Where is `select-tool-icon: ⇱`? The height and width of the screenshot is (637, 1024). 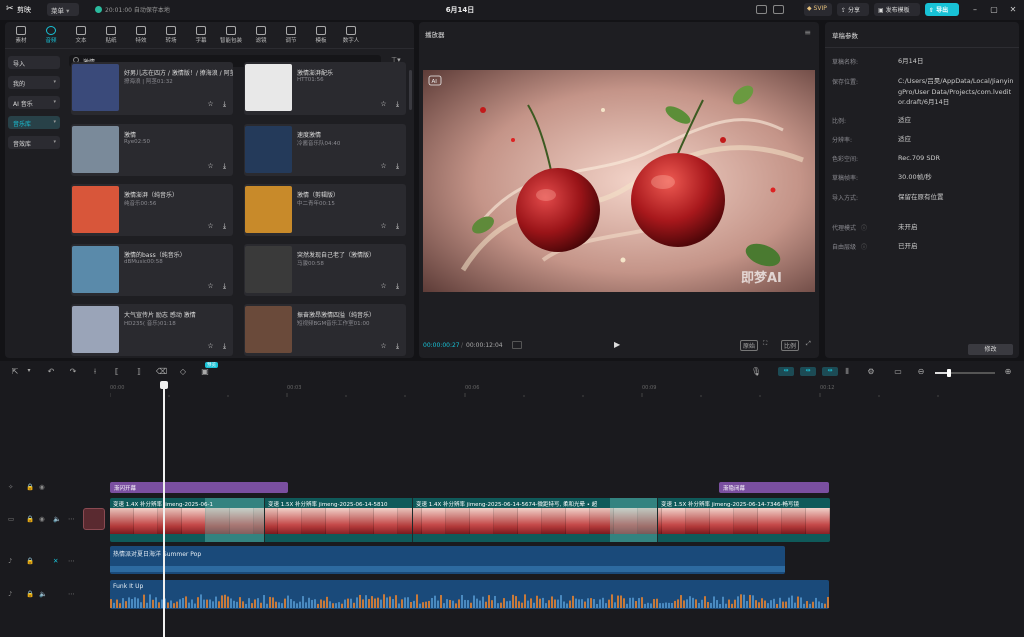 select-tool-icon: ⇱ is located at coordinates (15, 371).